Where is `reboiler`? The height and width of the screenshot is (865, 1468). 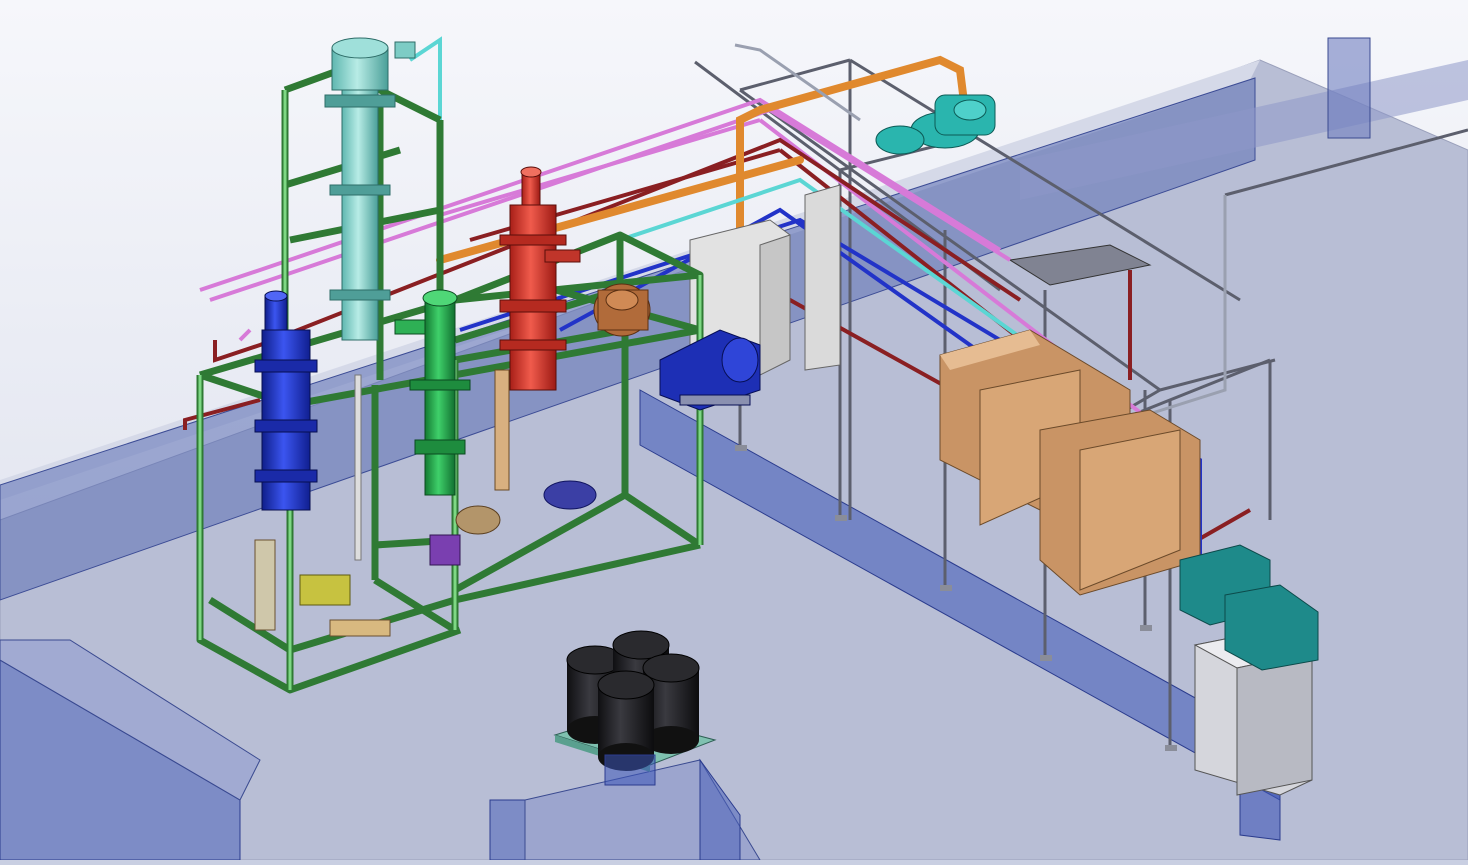 reboiler is located at coordinates (622, 310).